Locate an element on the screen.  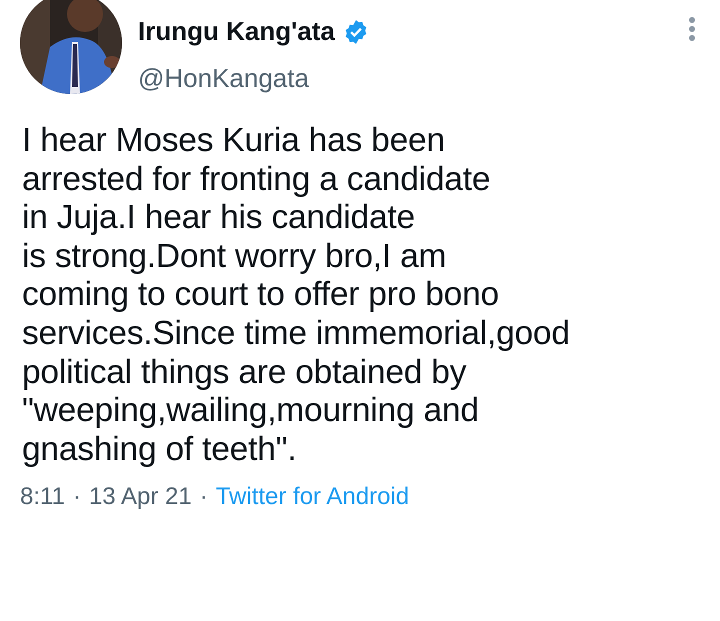
tweet-date: 13 Apr 21 is located at coordinates (140, 497).